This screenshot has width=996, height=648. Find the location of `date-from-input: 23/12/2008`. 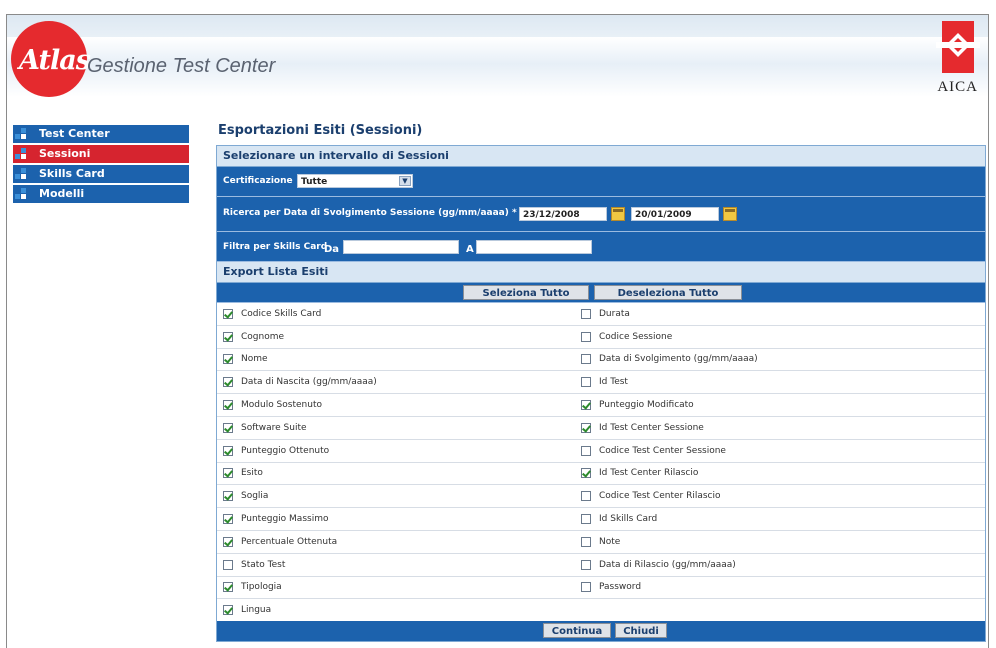

date-from-input: 23/12/2008 is located at coordinates (563, 214).